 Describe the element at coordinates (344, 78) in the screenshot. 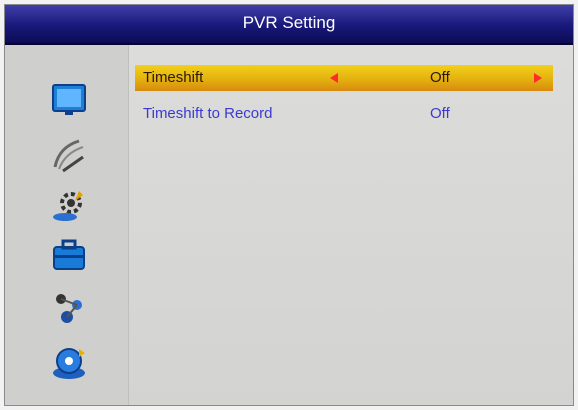

I see `menu-item-timeshift: Timeshift Off` at that location.